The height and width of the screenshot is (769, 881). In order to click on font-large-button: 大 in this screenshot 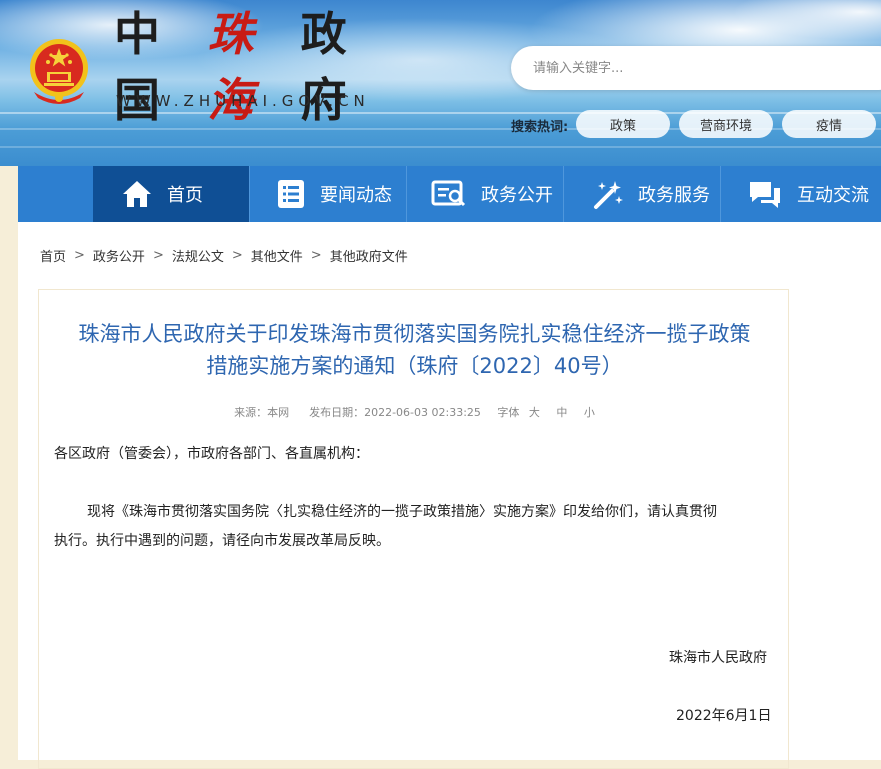, I will do `click(534, 412)`.